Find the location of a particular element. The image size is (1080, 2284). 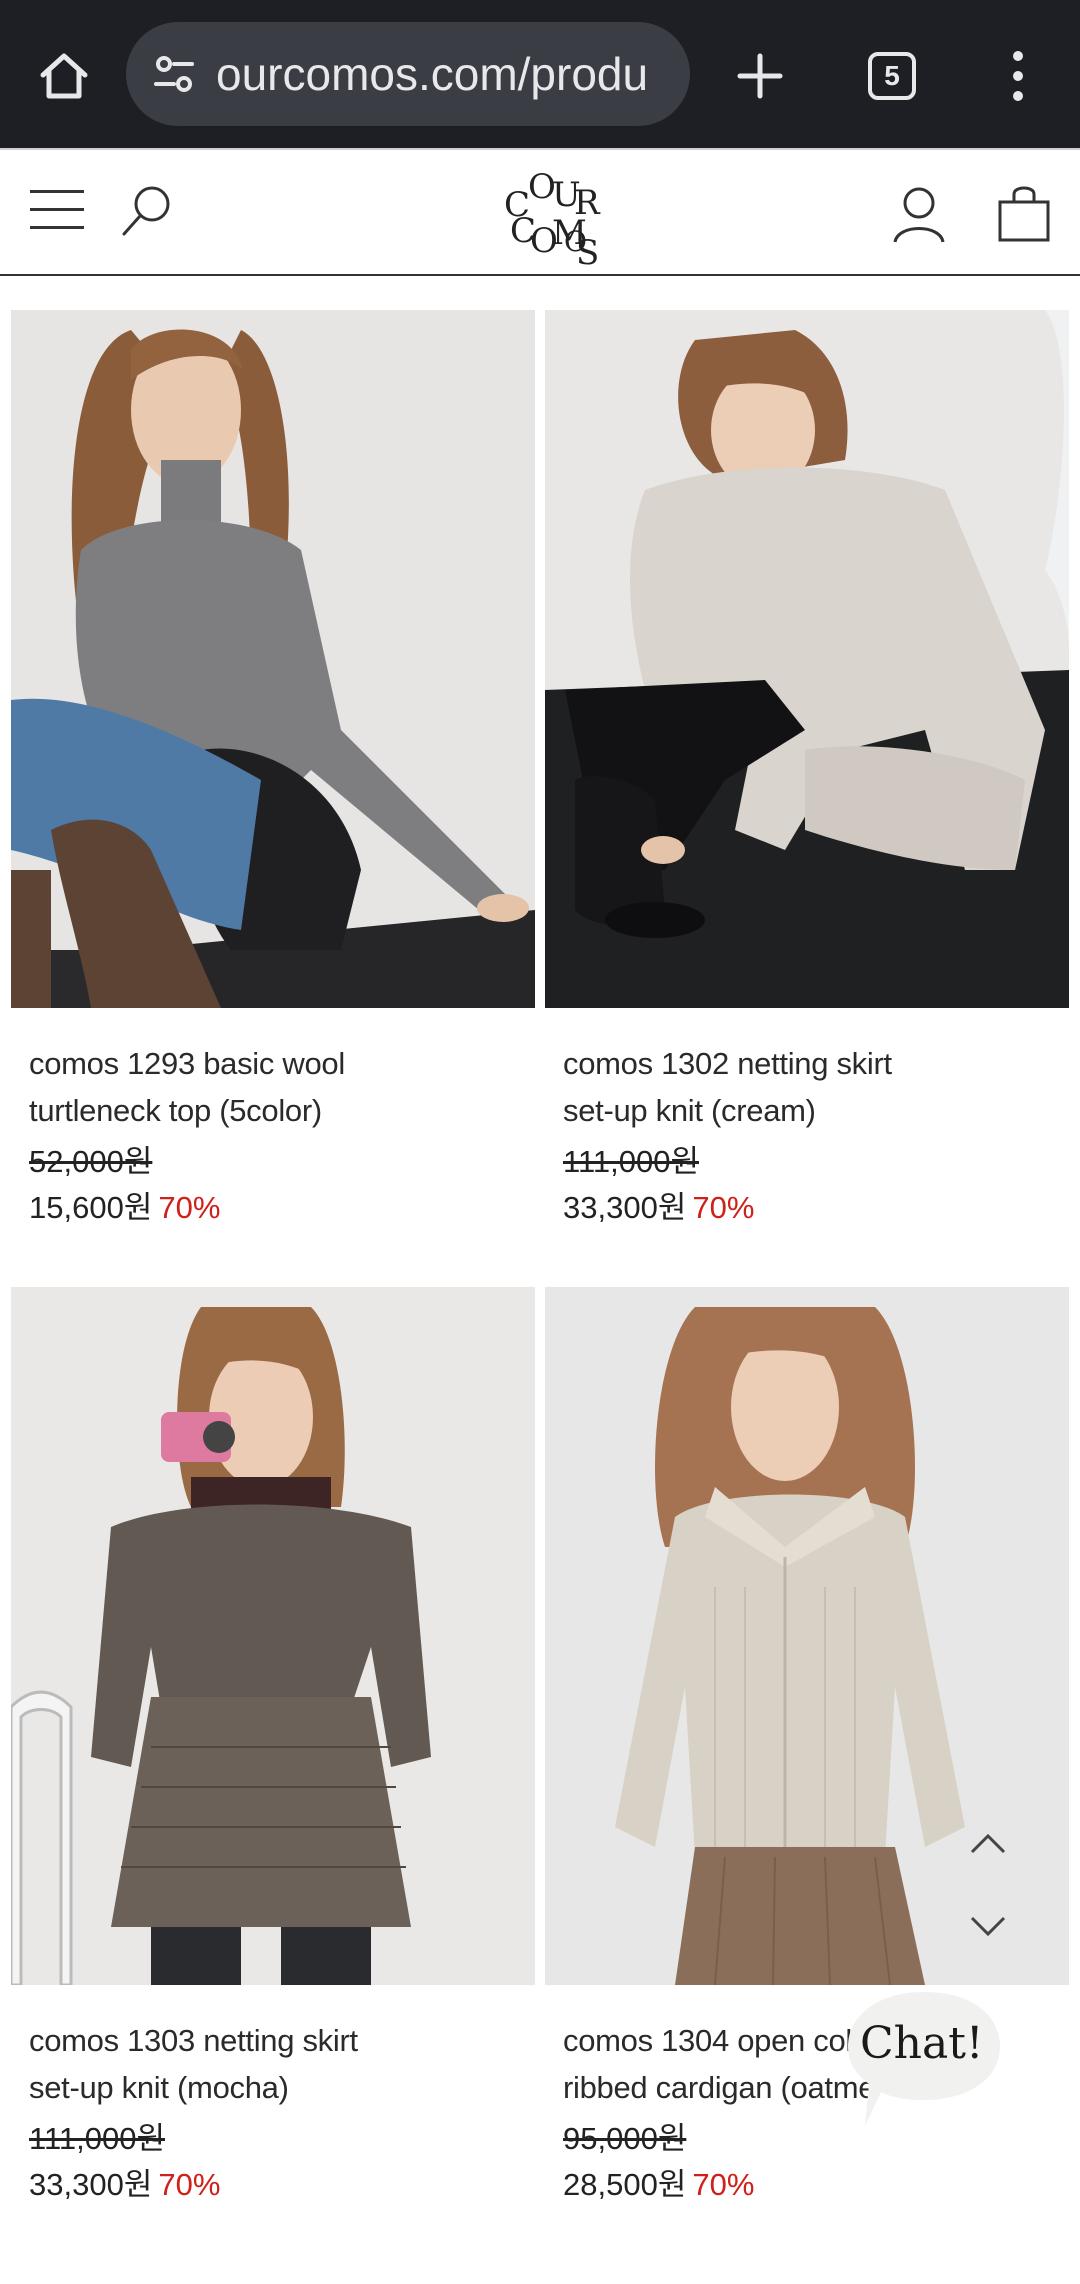

price-row: 28,500원 70% is located at coordinates (658, 2181).